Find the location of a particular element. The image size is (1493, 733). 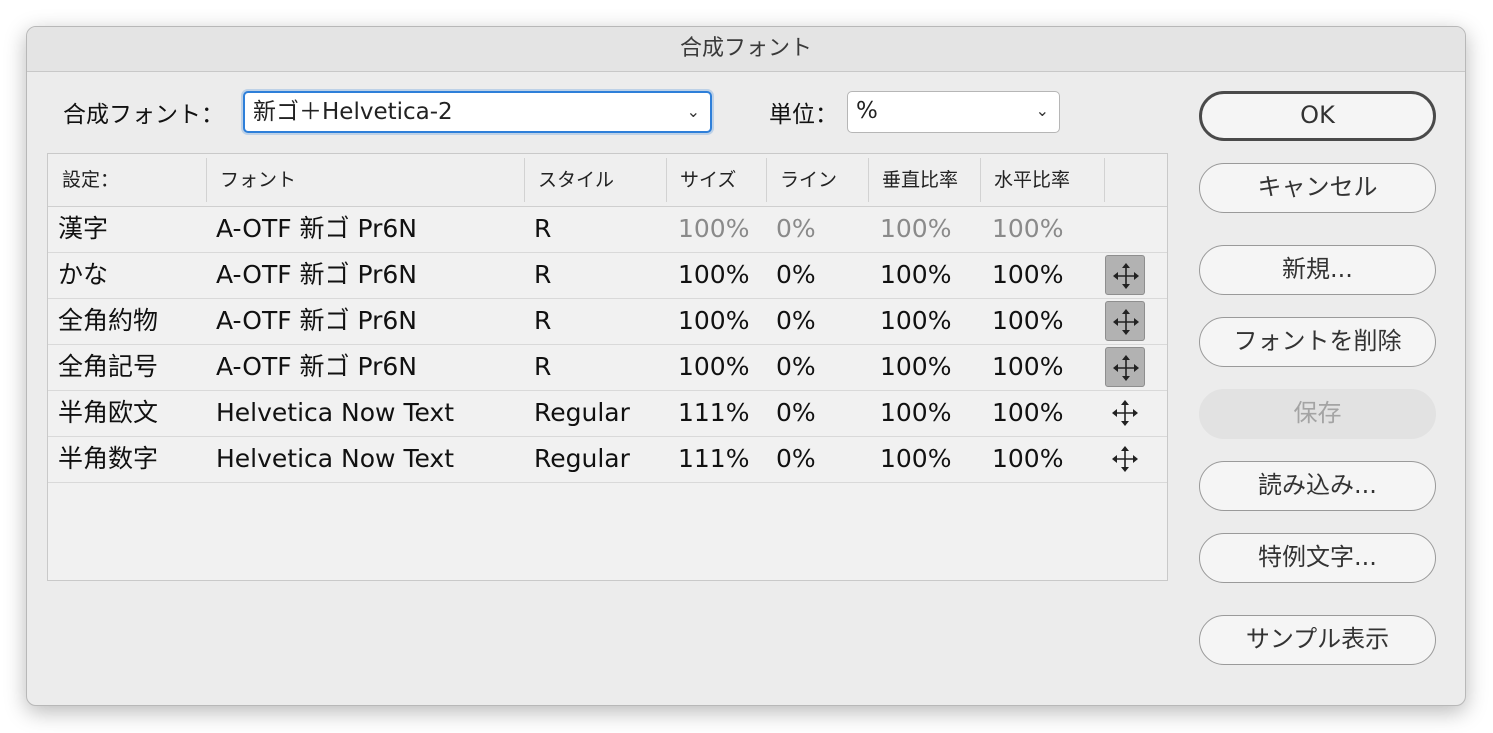

composite-font-label: 合成フォント： is located at coordinates (143, 115).